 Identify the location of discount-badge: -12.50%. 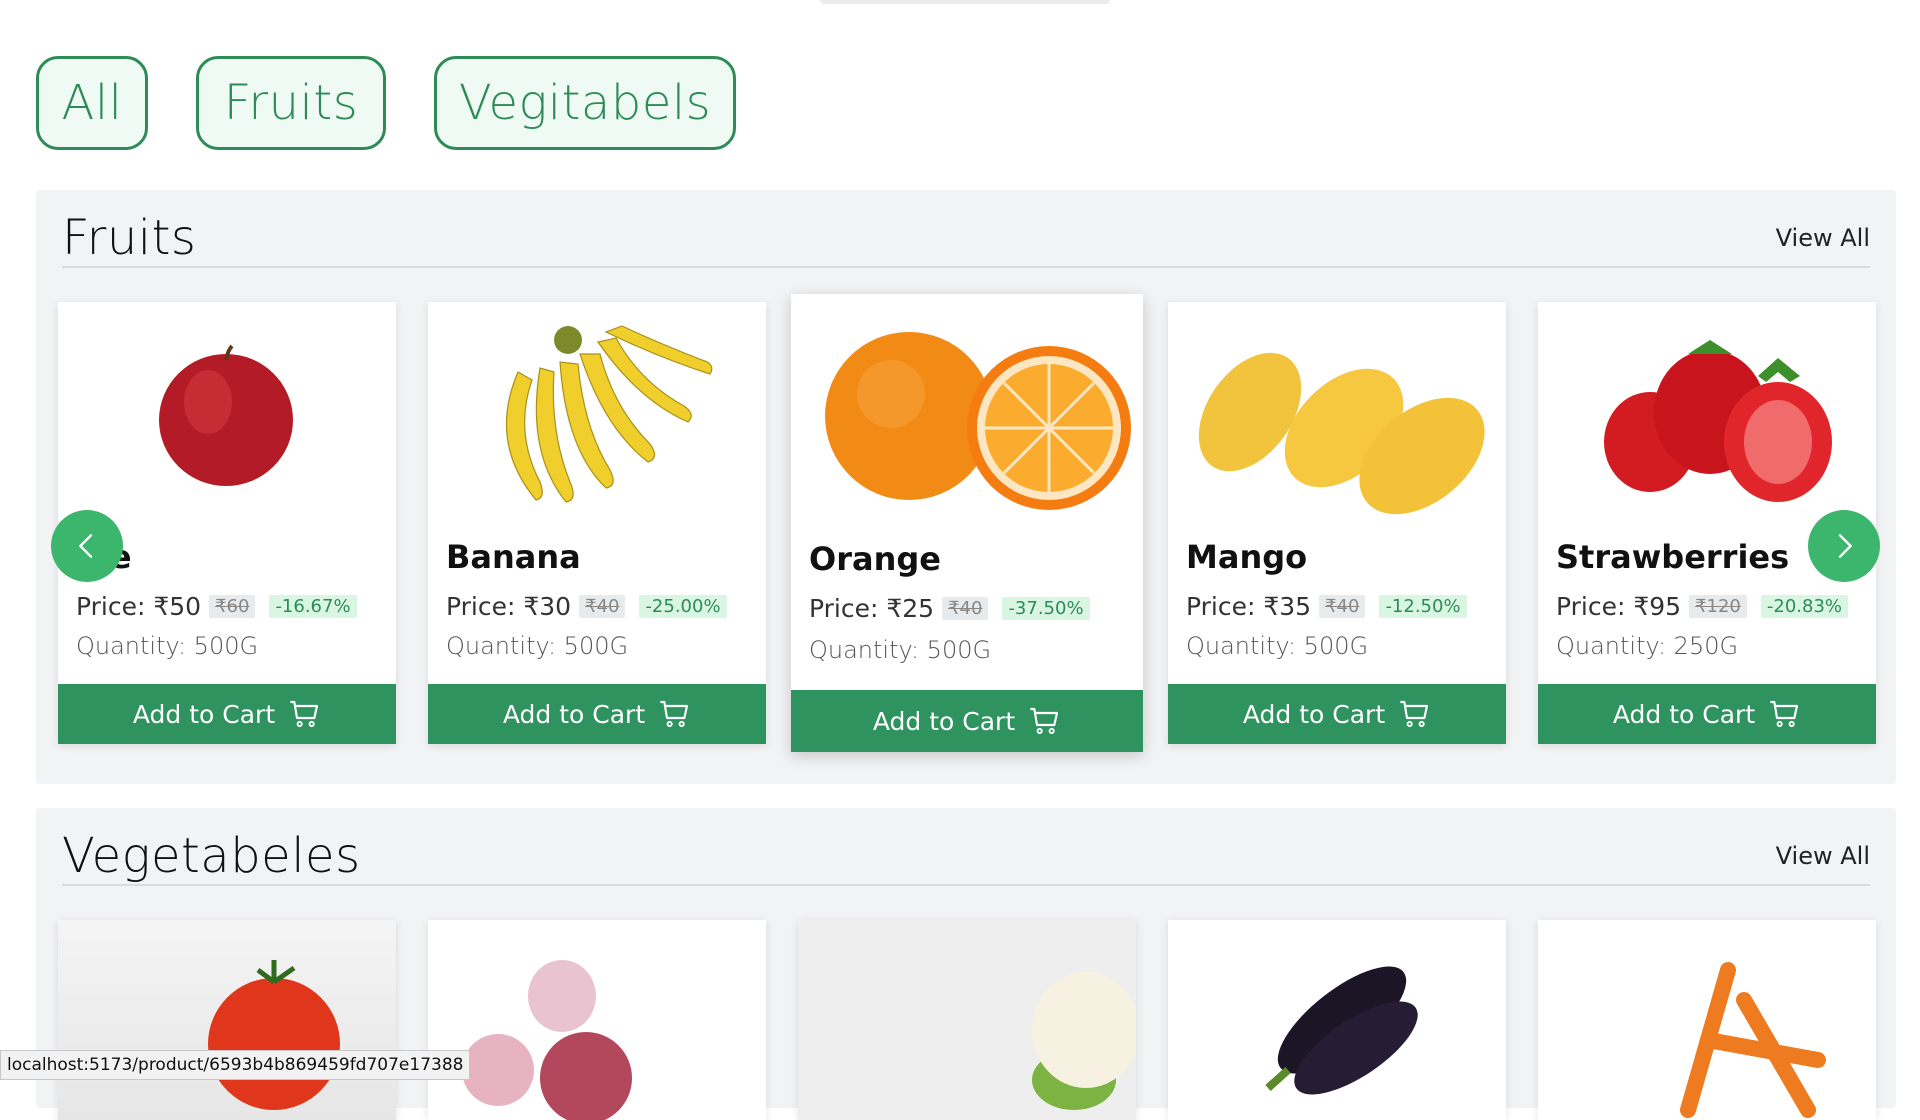
(1423, 606).